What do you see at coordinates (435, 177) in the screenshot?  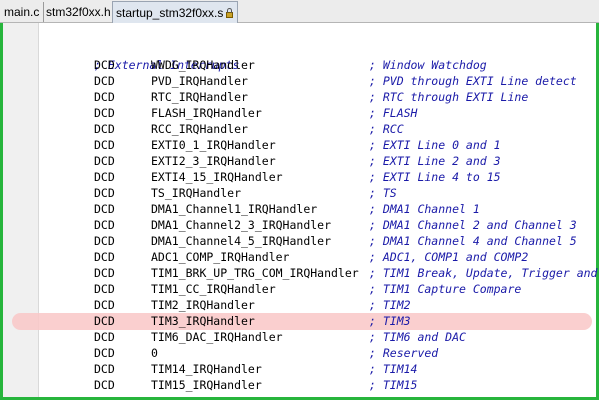 I see `comment: ; EXTI Line 4 to 15` at bounding box center [435, 177].